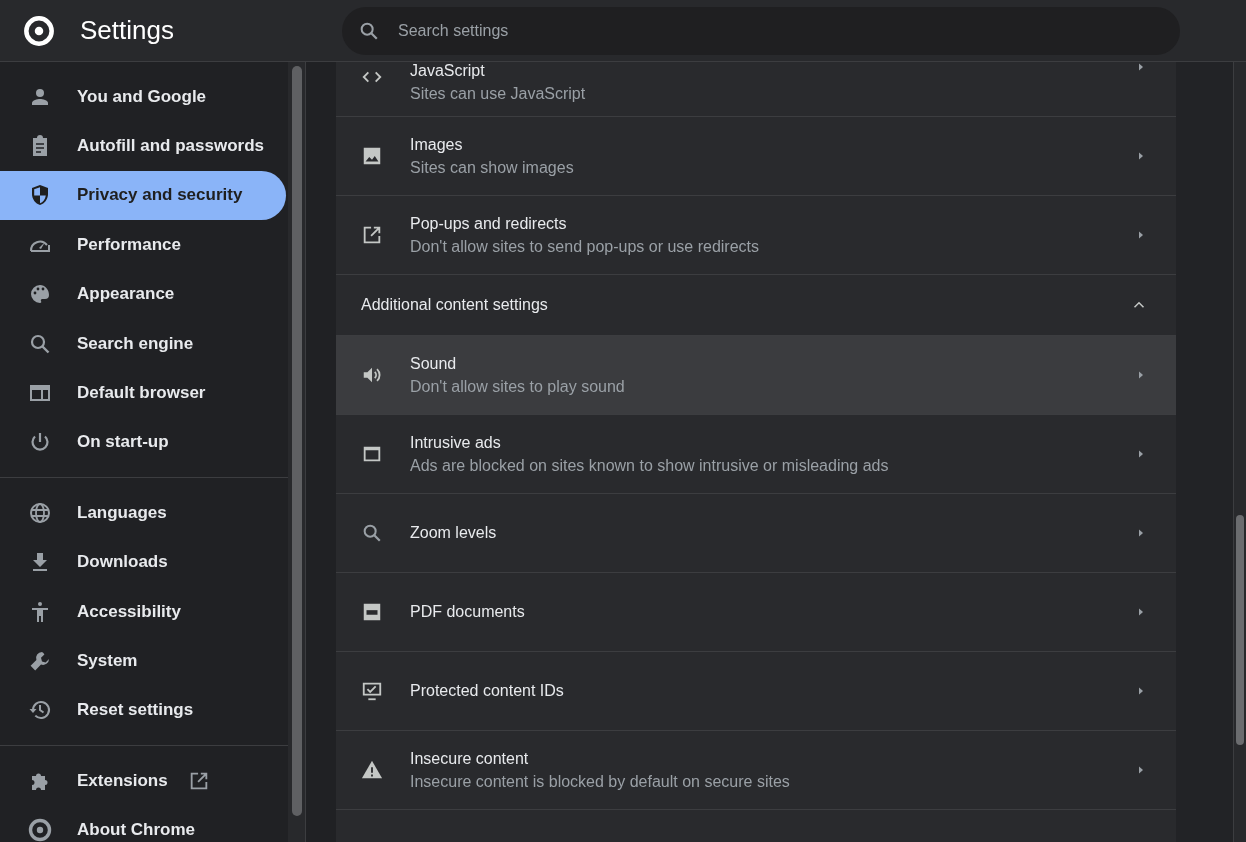  Describe the element at coordinates (143, 393) in the screenshot. I see `sidebar-item: Default browser` at that location.